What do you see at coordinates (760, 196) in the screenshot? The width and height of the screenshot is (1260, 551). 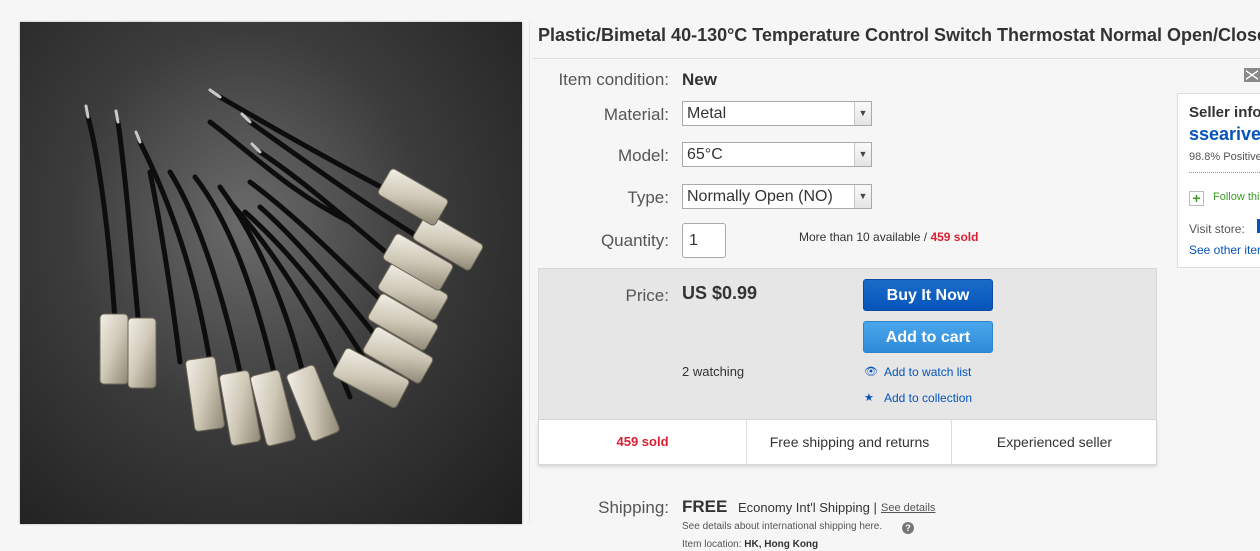 I see `type-selected: Normally Open (NO)` at bounding box center [760, 196].